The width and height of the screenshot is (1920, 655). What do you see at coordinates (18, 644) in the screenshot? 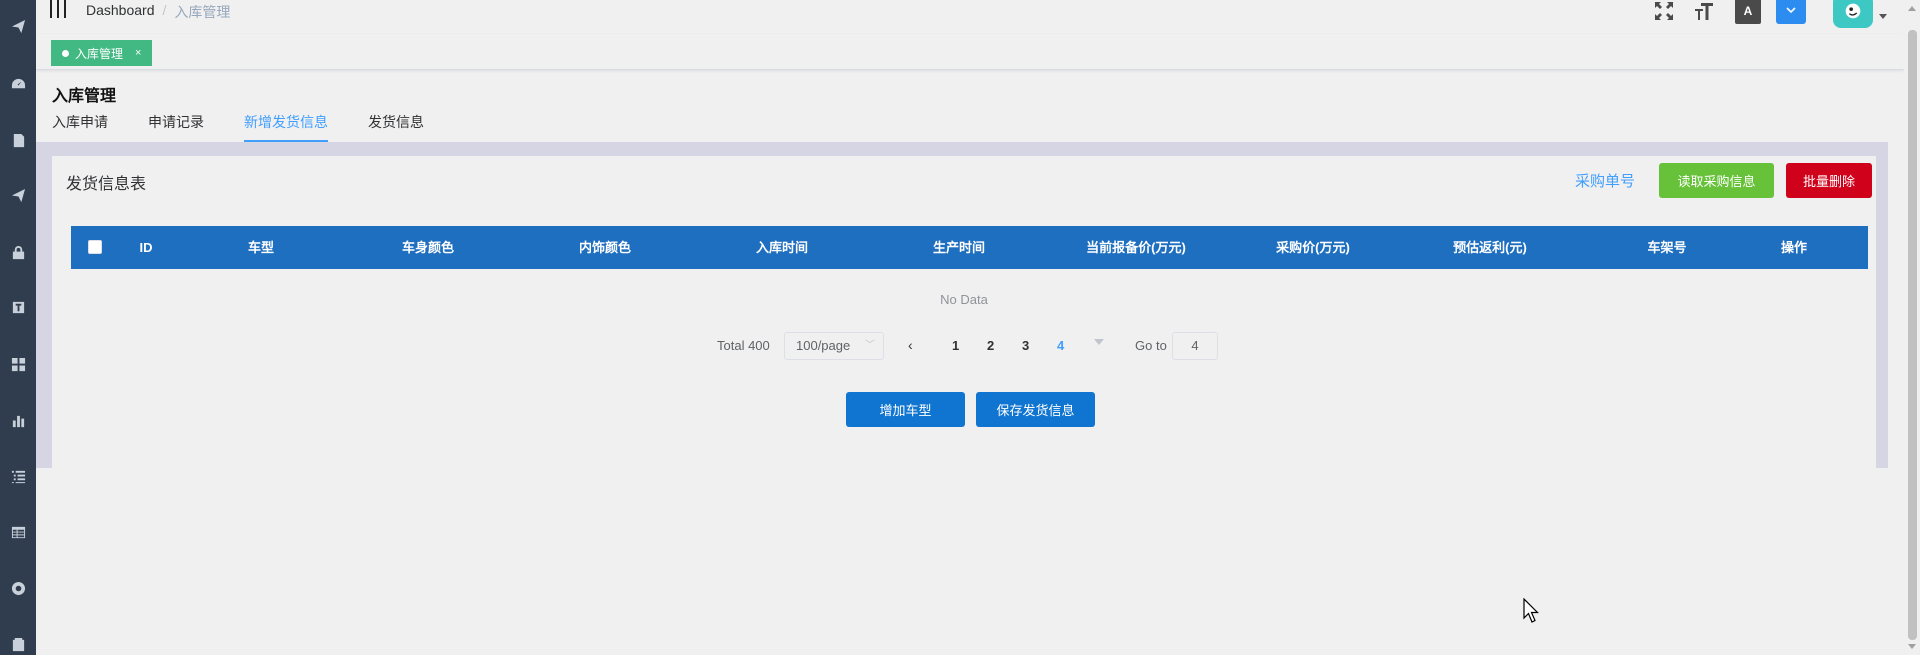
I see `clipboard-icon` at bounding box center [18, 644].